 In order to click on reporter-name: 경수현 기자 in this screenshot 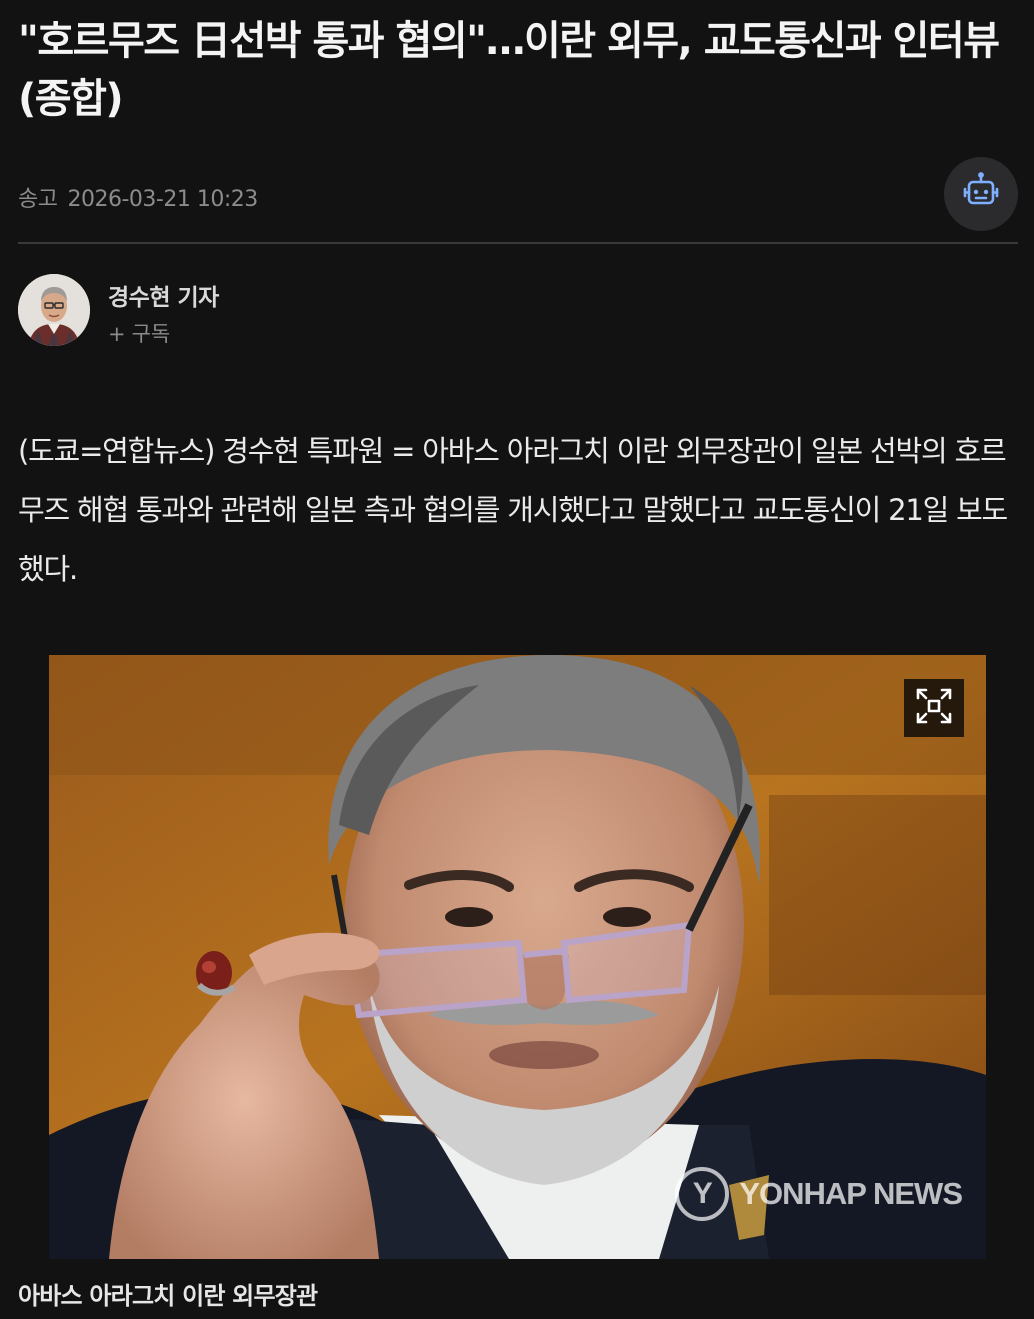, I will do `click(163, 295)`.